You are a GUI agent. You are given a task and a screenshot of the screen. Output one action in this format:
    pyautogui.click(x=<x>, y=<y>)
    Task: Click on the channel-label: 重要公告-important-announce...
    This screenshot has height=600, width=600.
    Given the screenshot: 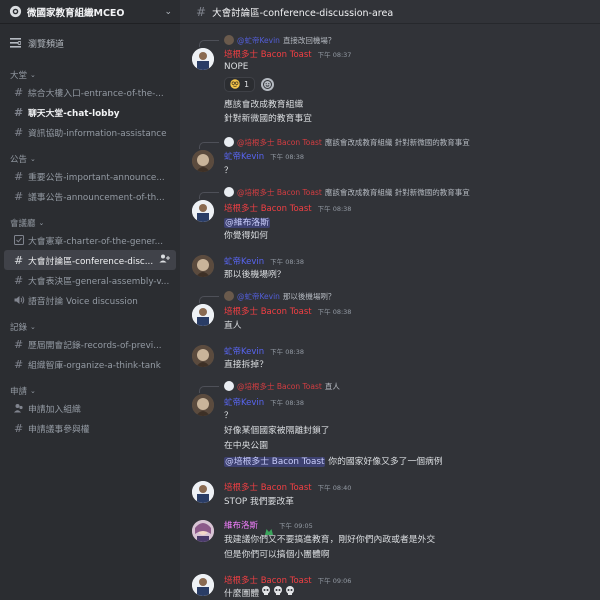 What is the action you would take?
    pyautogui.click(x=96, y=177)
    